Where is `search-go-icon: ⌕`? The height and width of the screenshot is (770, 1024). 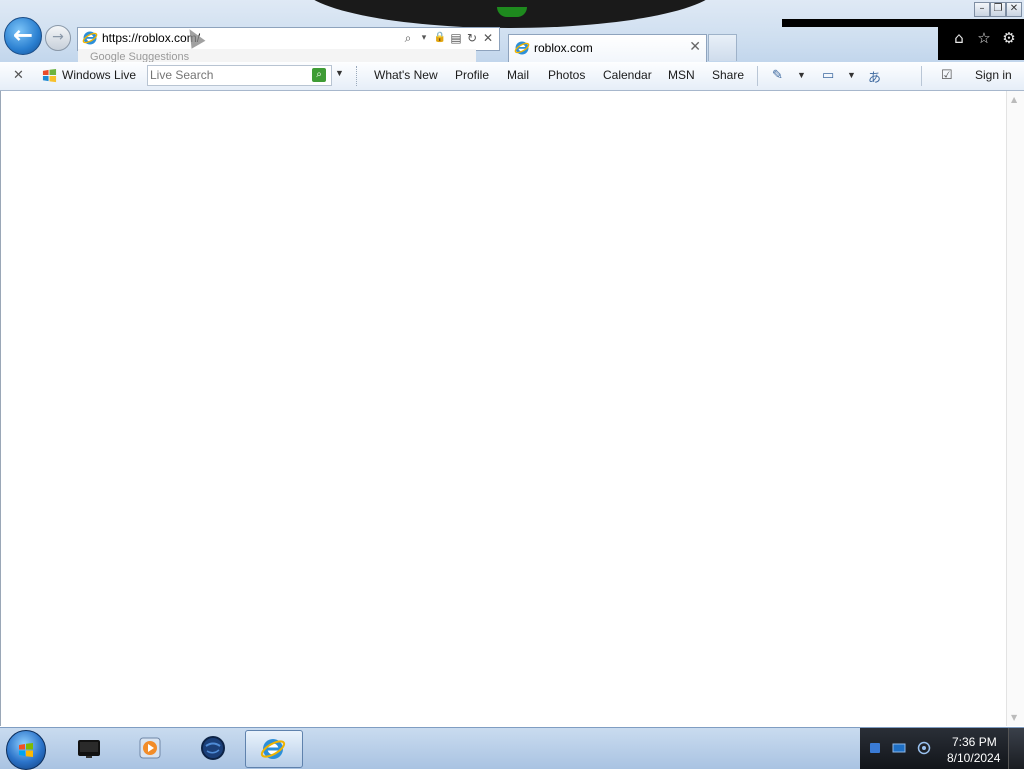 search-go-icon: ⌕ is located at coordinates (319, 75).